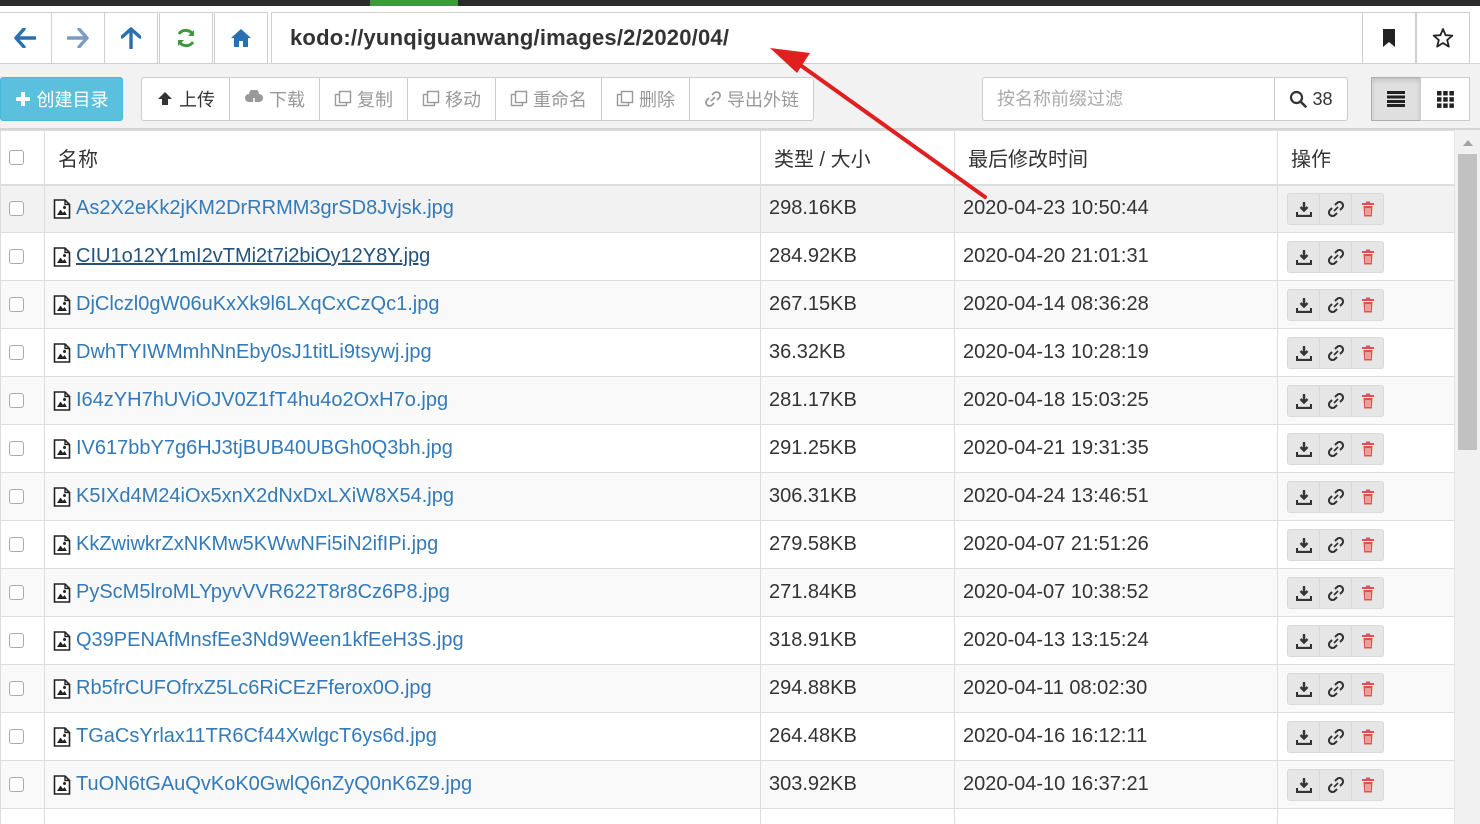  What do you see at coordinates (78, 38) in the screenshot?
I see `forward-button` at bounding box center [78, 38].